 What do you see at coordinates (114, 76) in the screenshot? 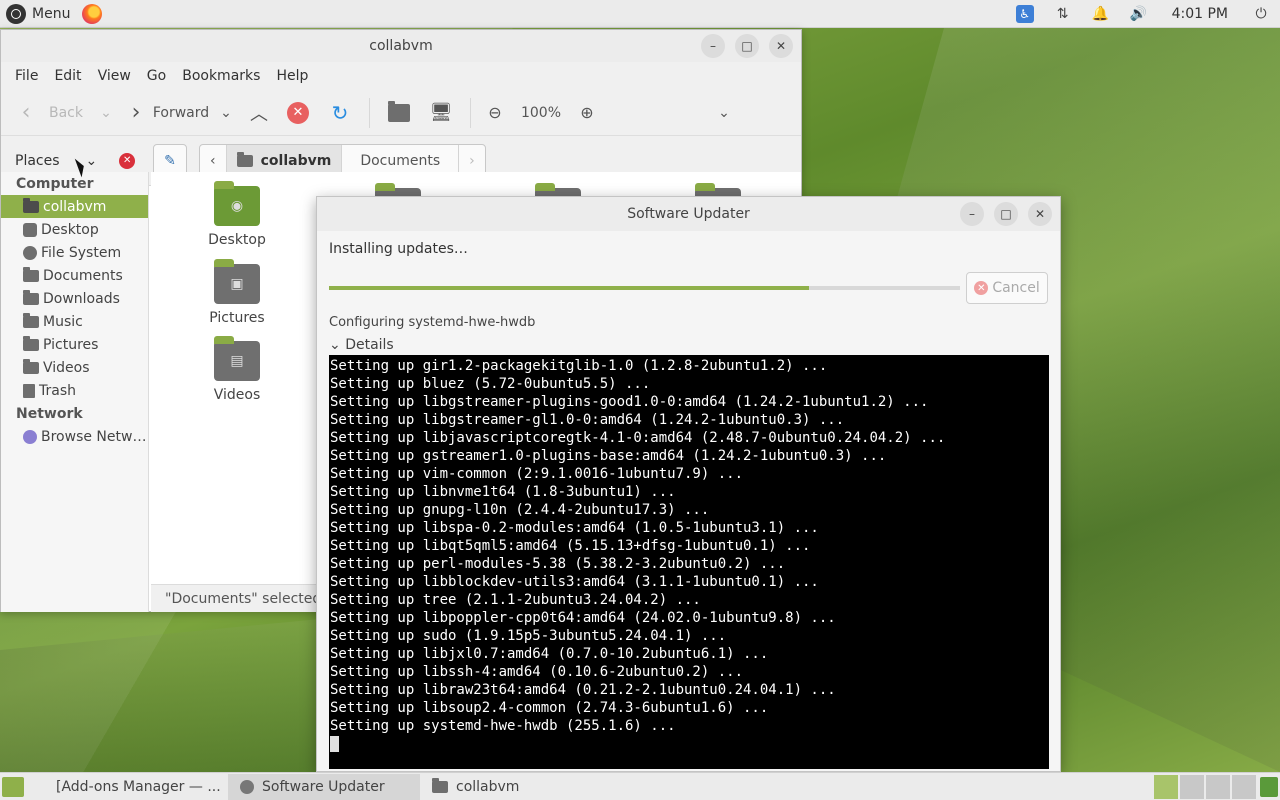
I see `menu-view: View` at bounding box center [114, 76].